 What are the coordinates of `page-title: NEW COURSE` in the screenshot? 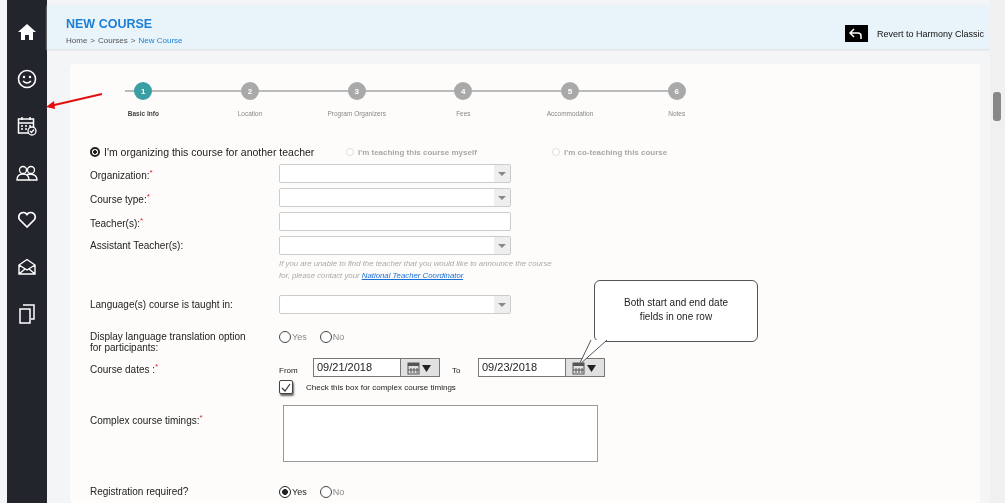 It's located at (110, 24).